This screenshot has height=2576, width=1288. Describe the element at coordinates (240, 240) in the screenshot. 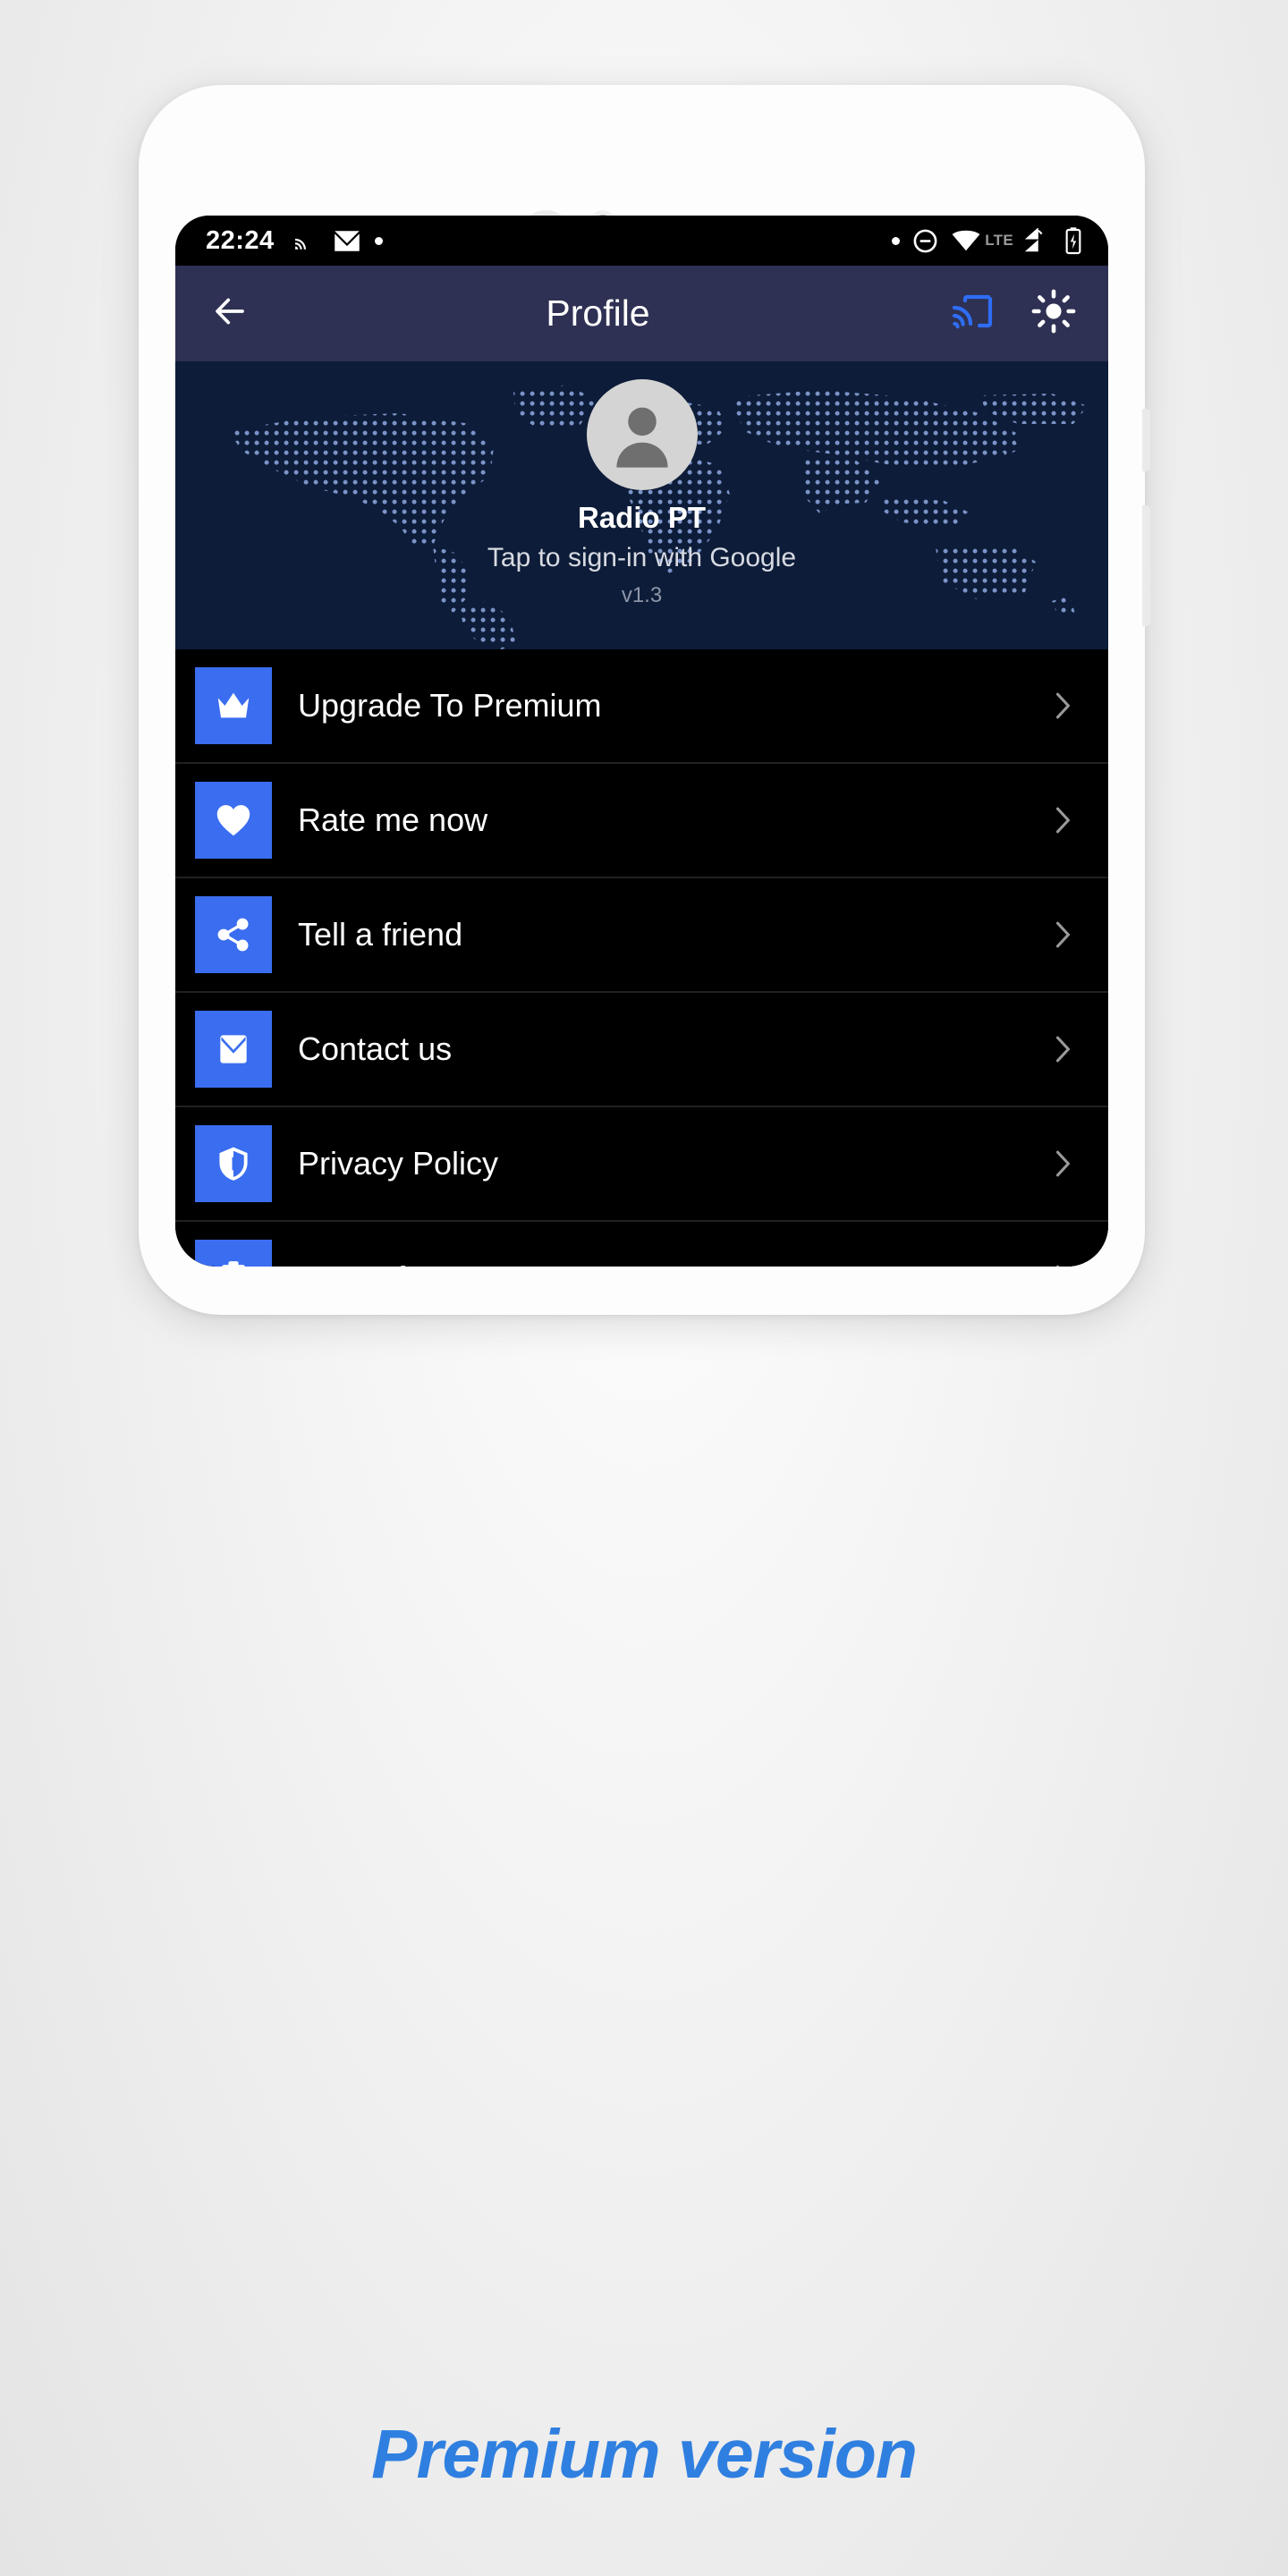

I see `status-time: 22:24` at that location.